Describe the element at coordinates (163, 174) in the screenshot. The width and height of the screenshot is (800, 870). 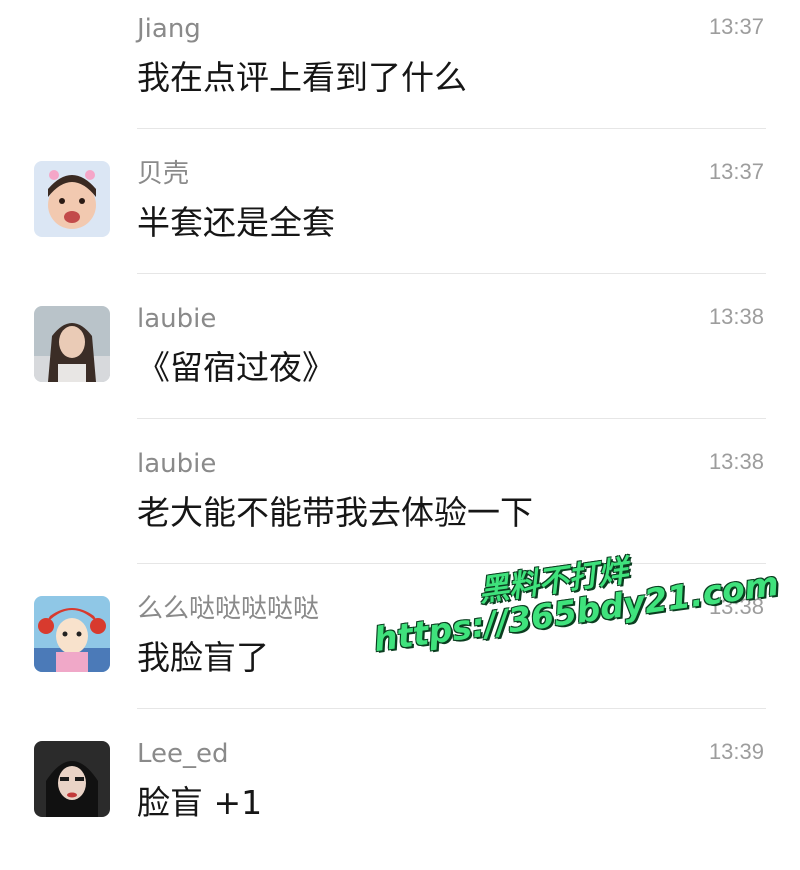
I see `comment-username: 贝壳` at that location.